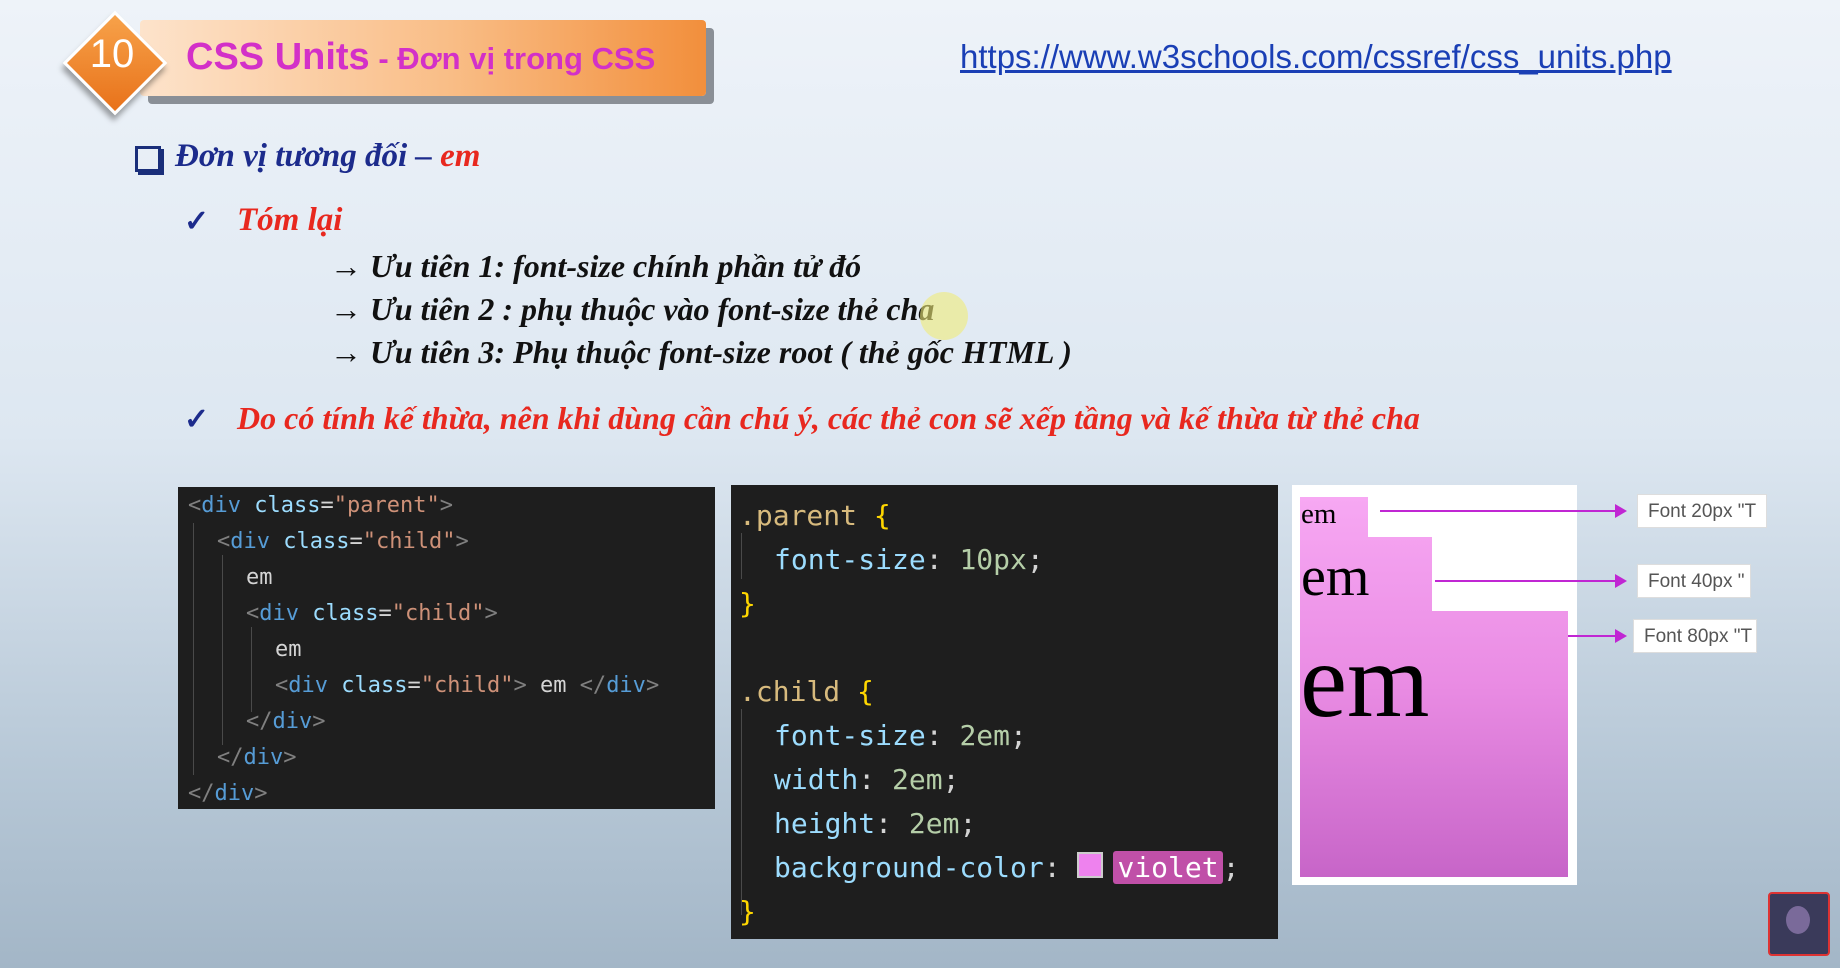  Describe the element at coordinates (112, 54) in the screenshot. I see `lesson-number: 10` at that location.